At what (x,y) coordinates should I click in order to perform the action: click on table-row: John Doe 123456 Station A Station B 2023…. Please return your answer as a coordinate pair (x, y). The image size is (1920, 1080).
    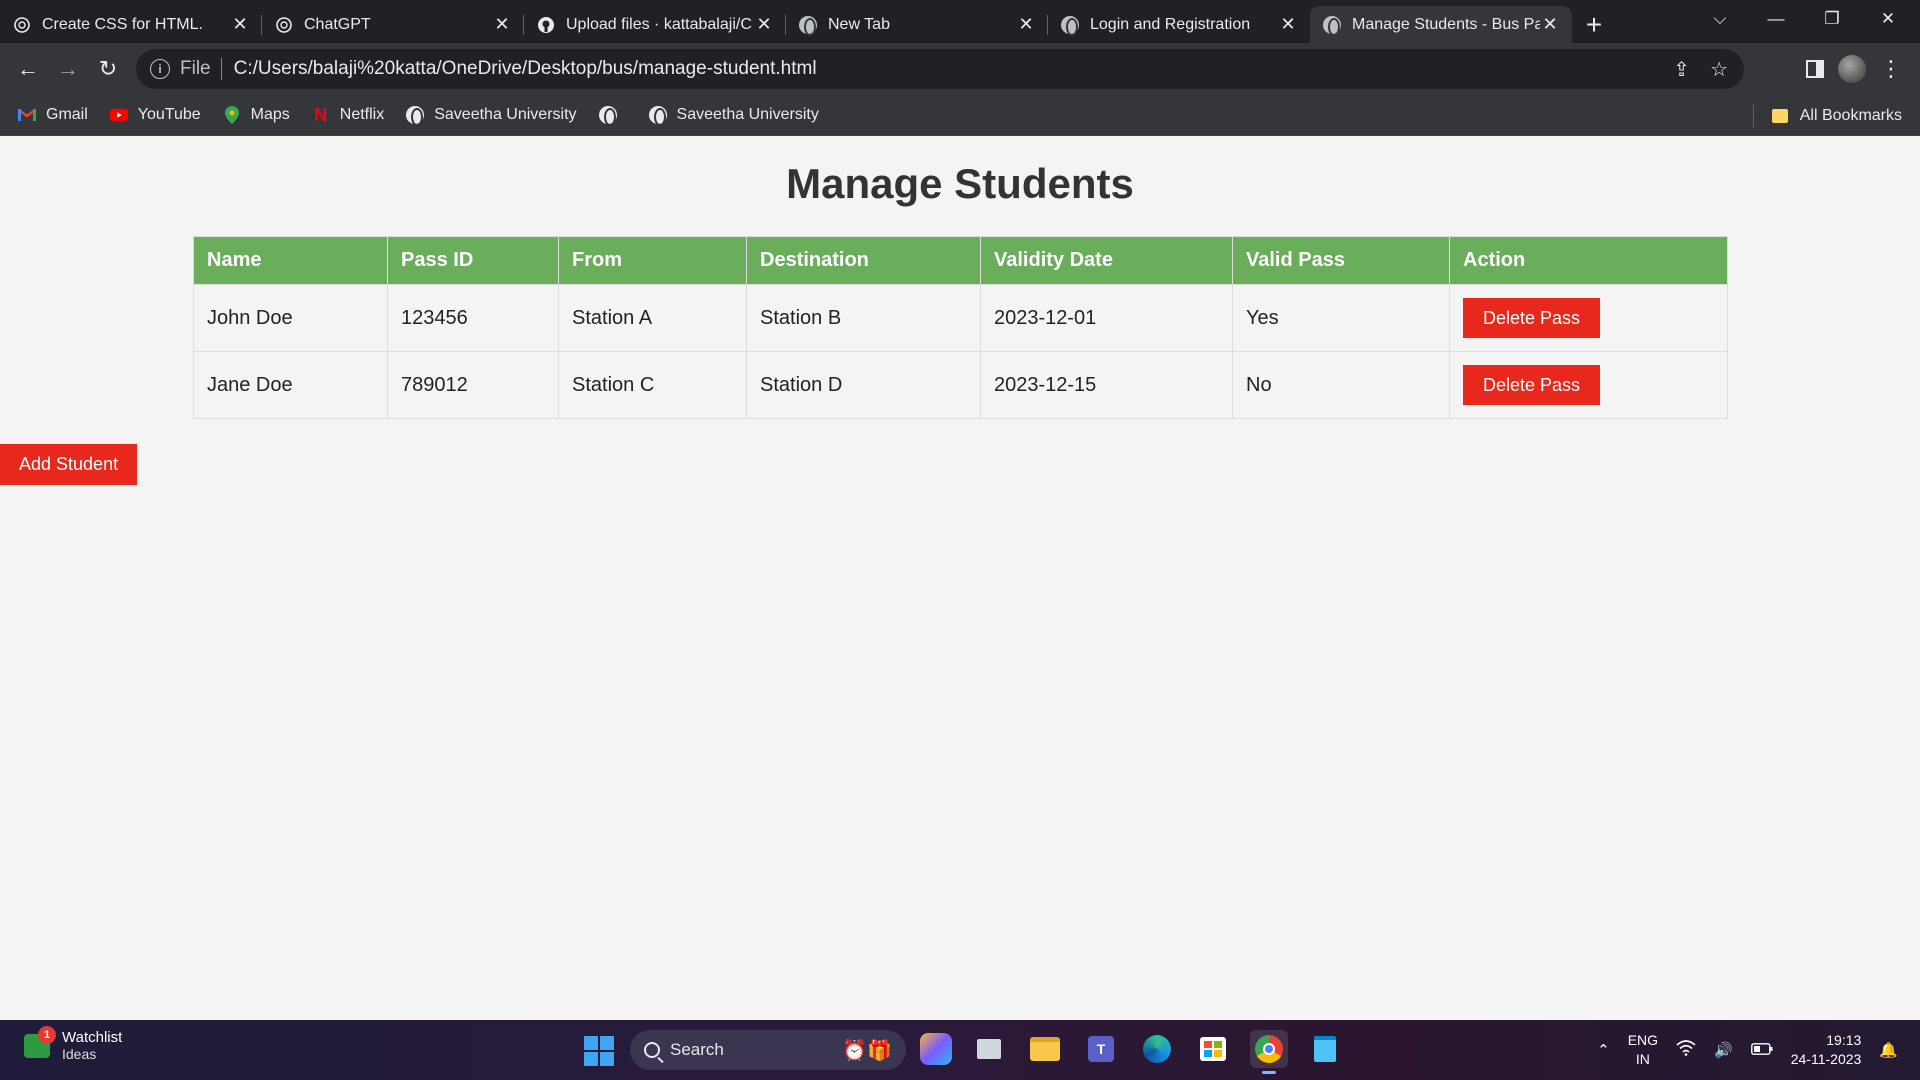
    Looking at the image, I should click on (960, 318).